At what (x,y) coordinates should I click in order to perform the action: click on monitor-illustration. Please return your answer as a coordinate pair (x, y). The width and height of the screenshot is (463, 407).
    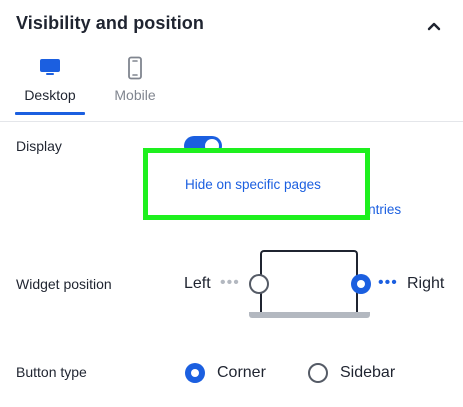
    Looking at the image, I should click on (309, 281).